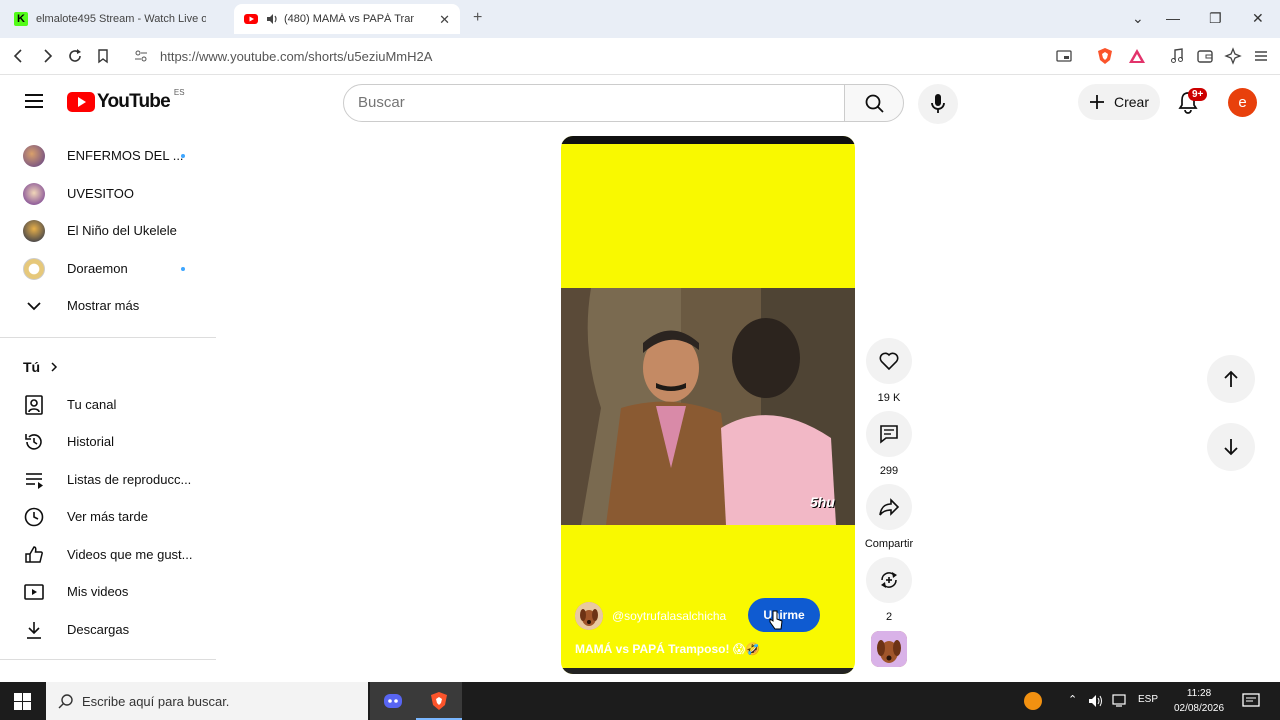 The height and width of the screenshot is (720, 1280). What do you see at coordinates (34, 404) in the screenshot?
I see `channel-icon` at bounding box center [34, 404].